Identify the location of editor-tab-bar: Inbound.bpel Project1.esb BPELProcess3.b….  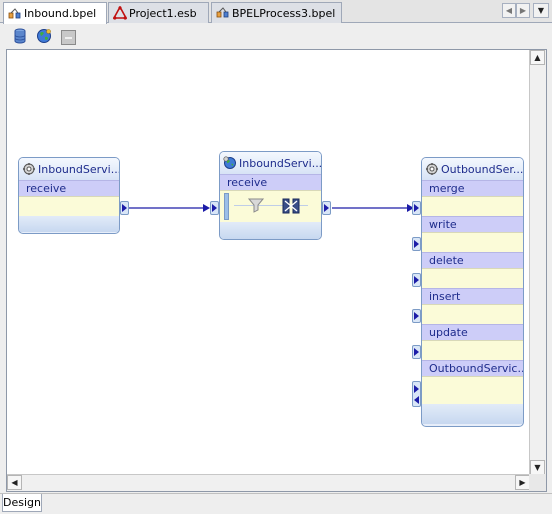
(276, 12).